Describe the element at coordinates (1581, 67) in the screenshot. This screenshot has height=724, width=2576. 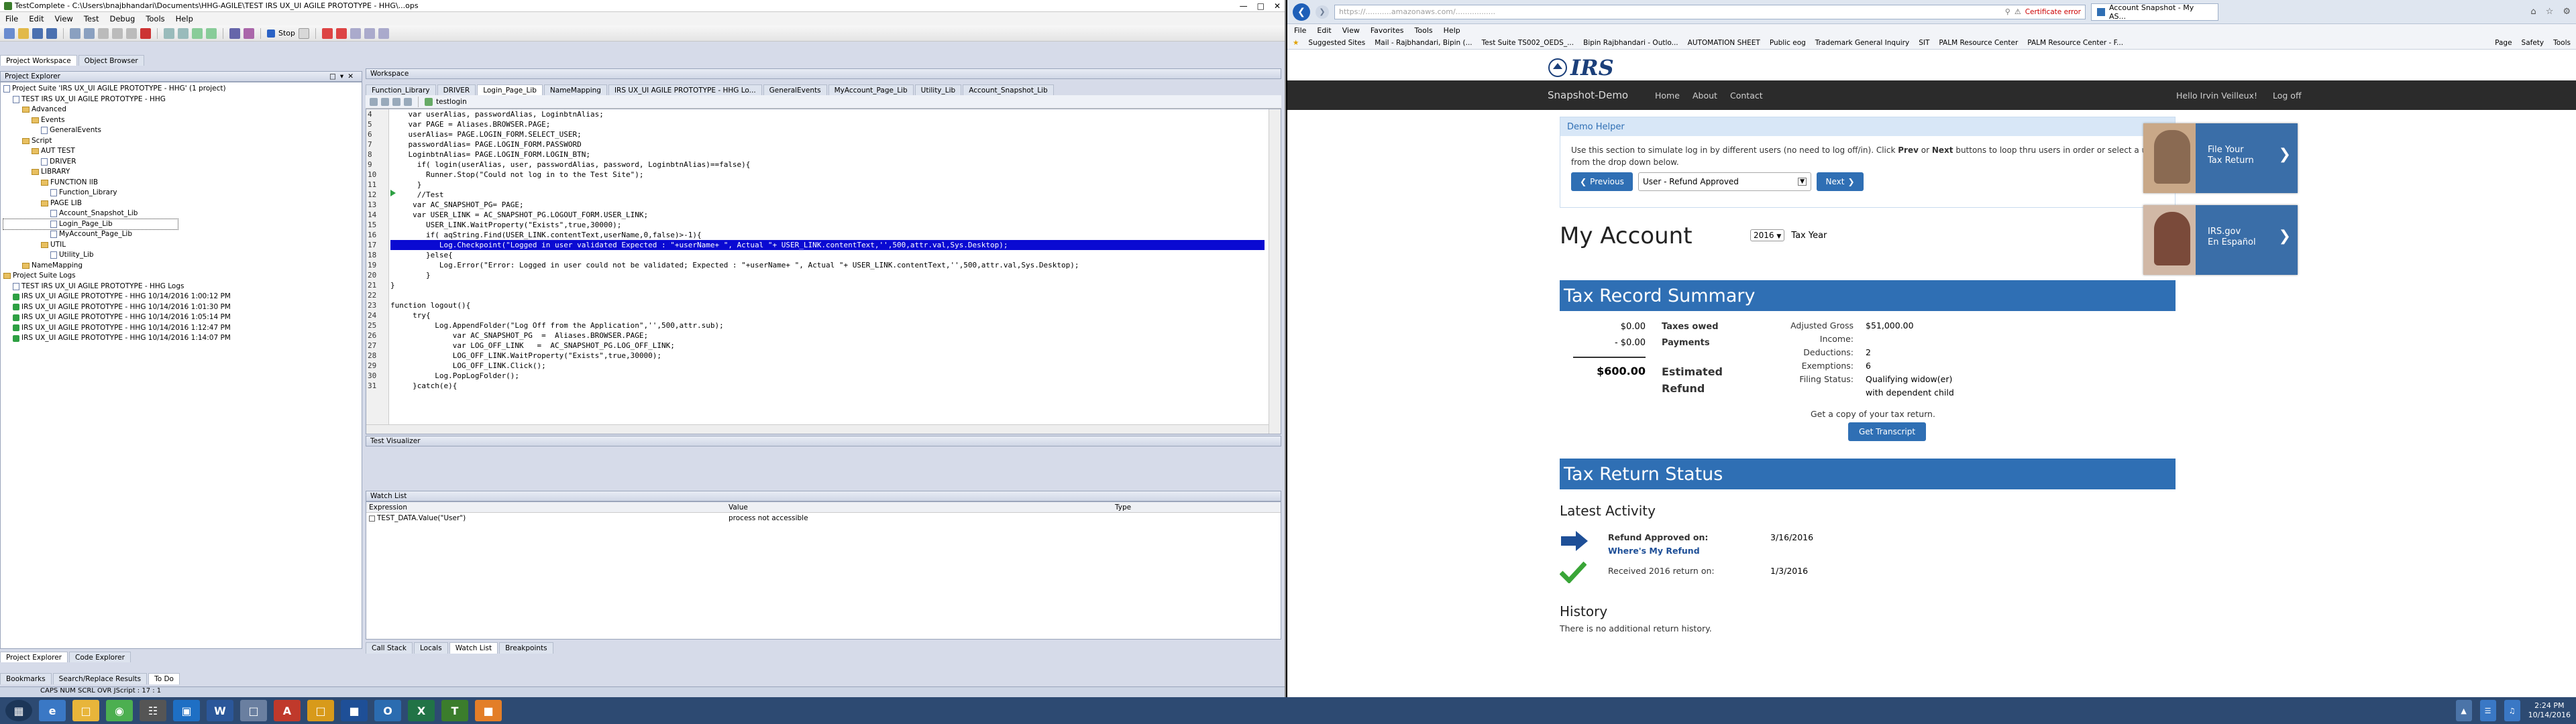
I see `irs-logo: IRS` at that location.